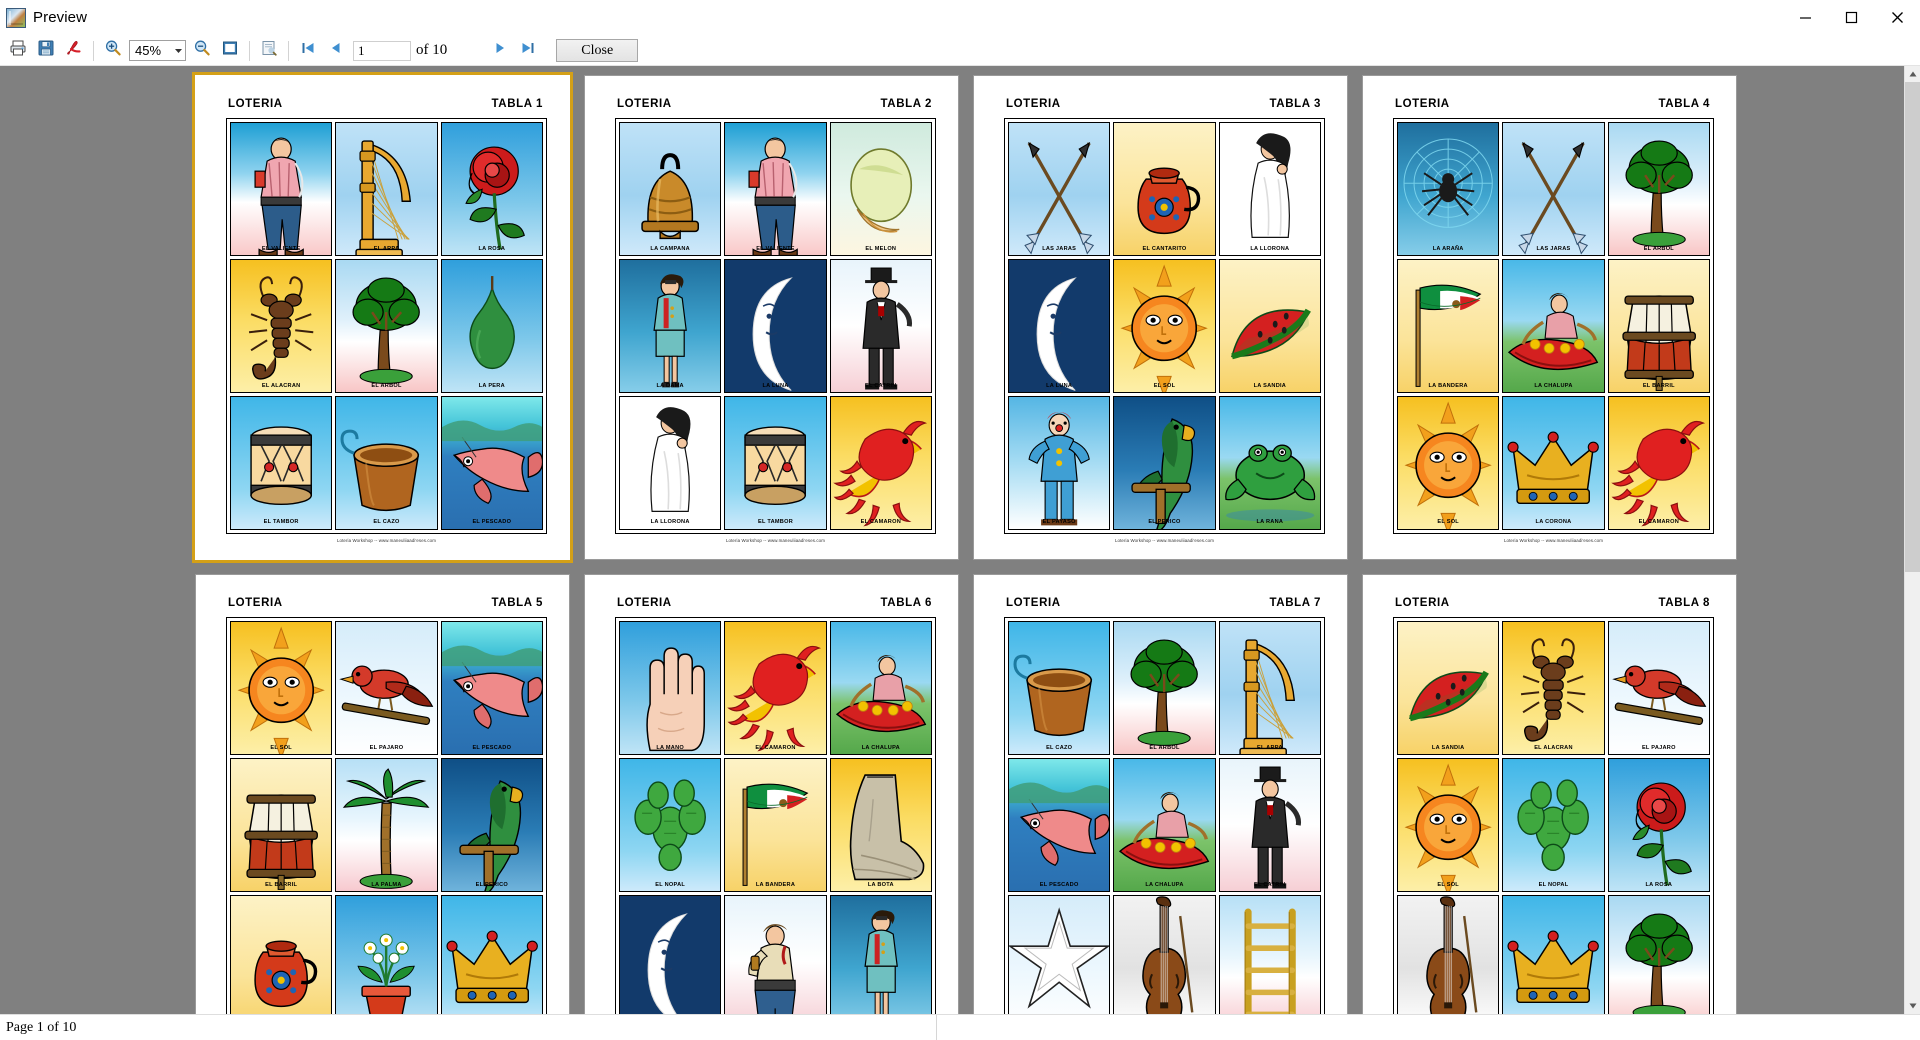  I want to click on loteria-card: LA ESTRELLA, so click(1059, 954).